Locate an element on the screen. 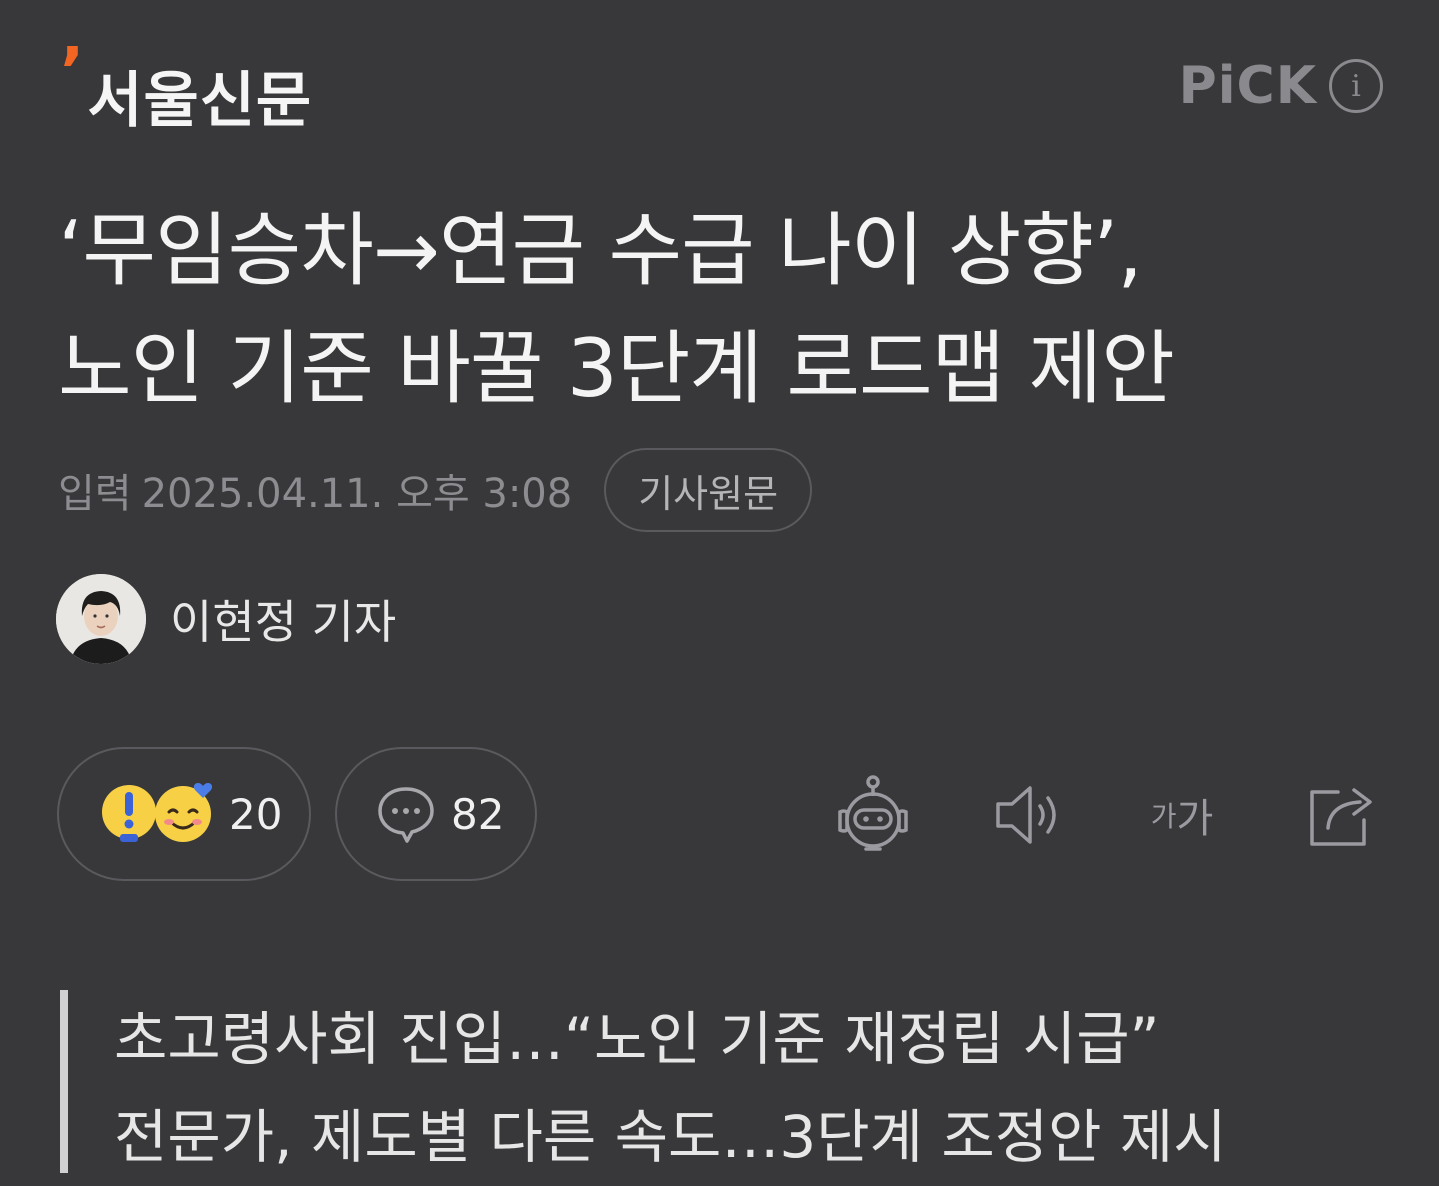  publish-date: 입력 2025.04.11. 오후 3:08 is located at coordinates (315, 490).